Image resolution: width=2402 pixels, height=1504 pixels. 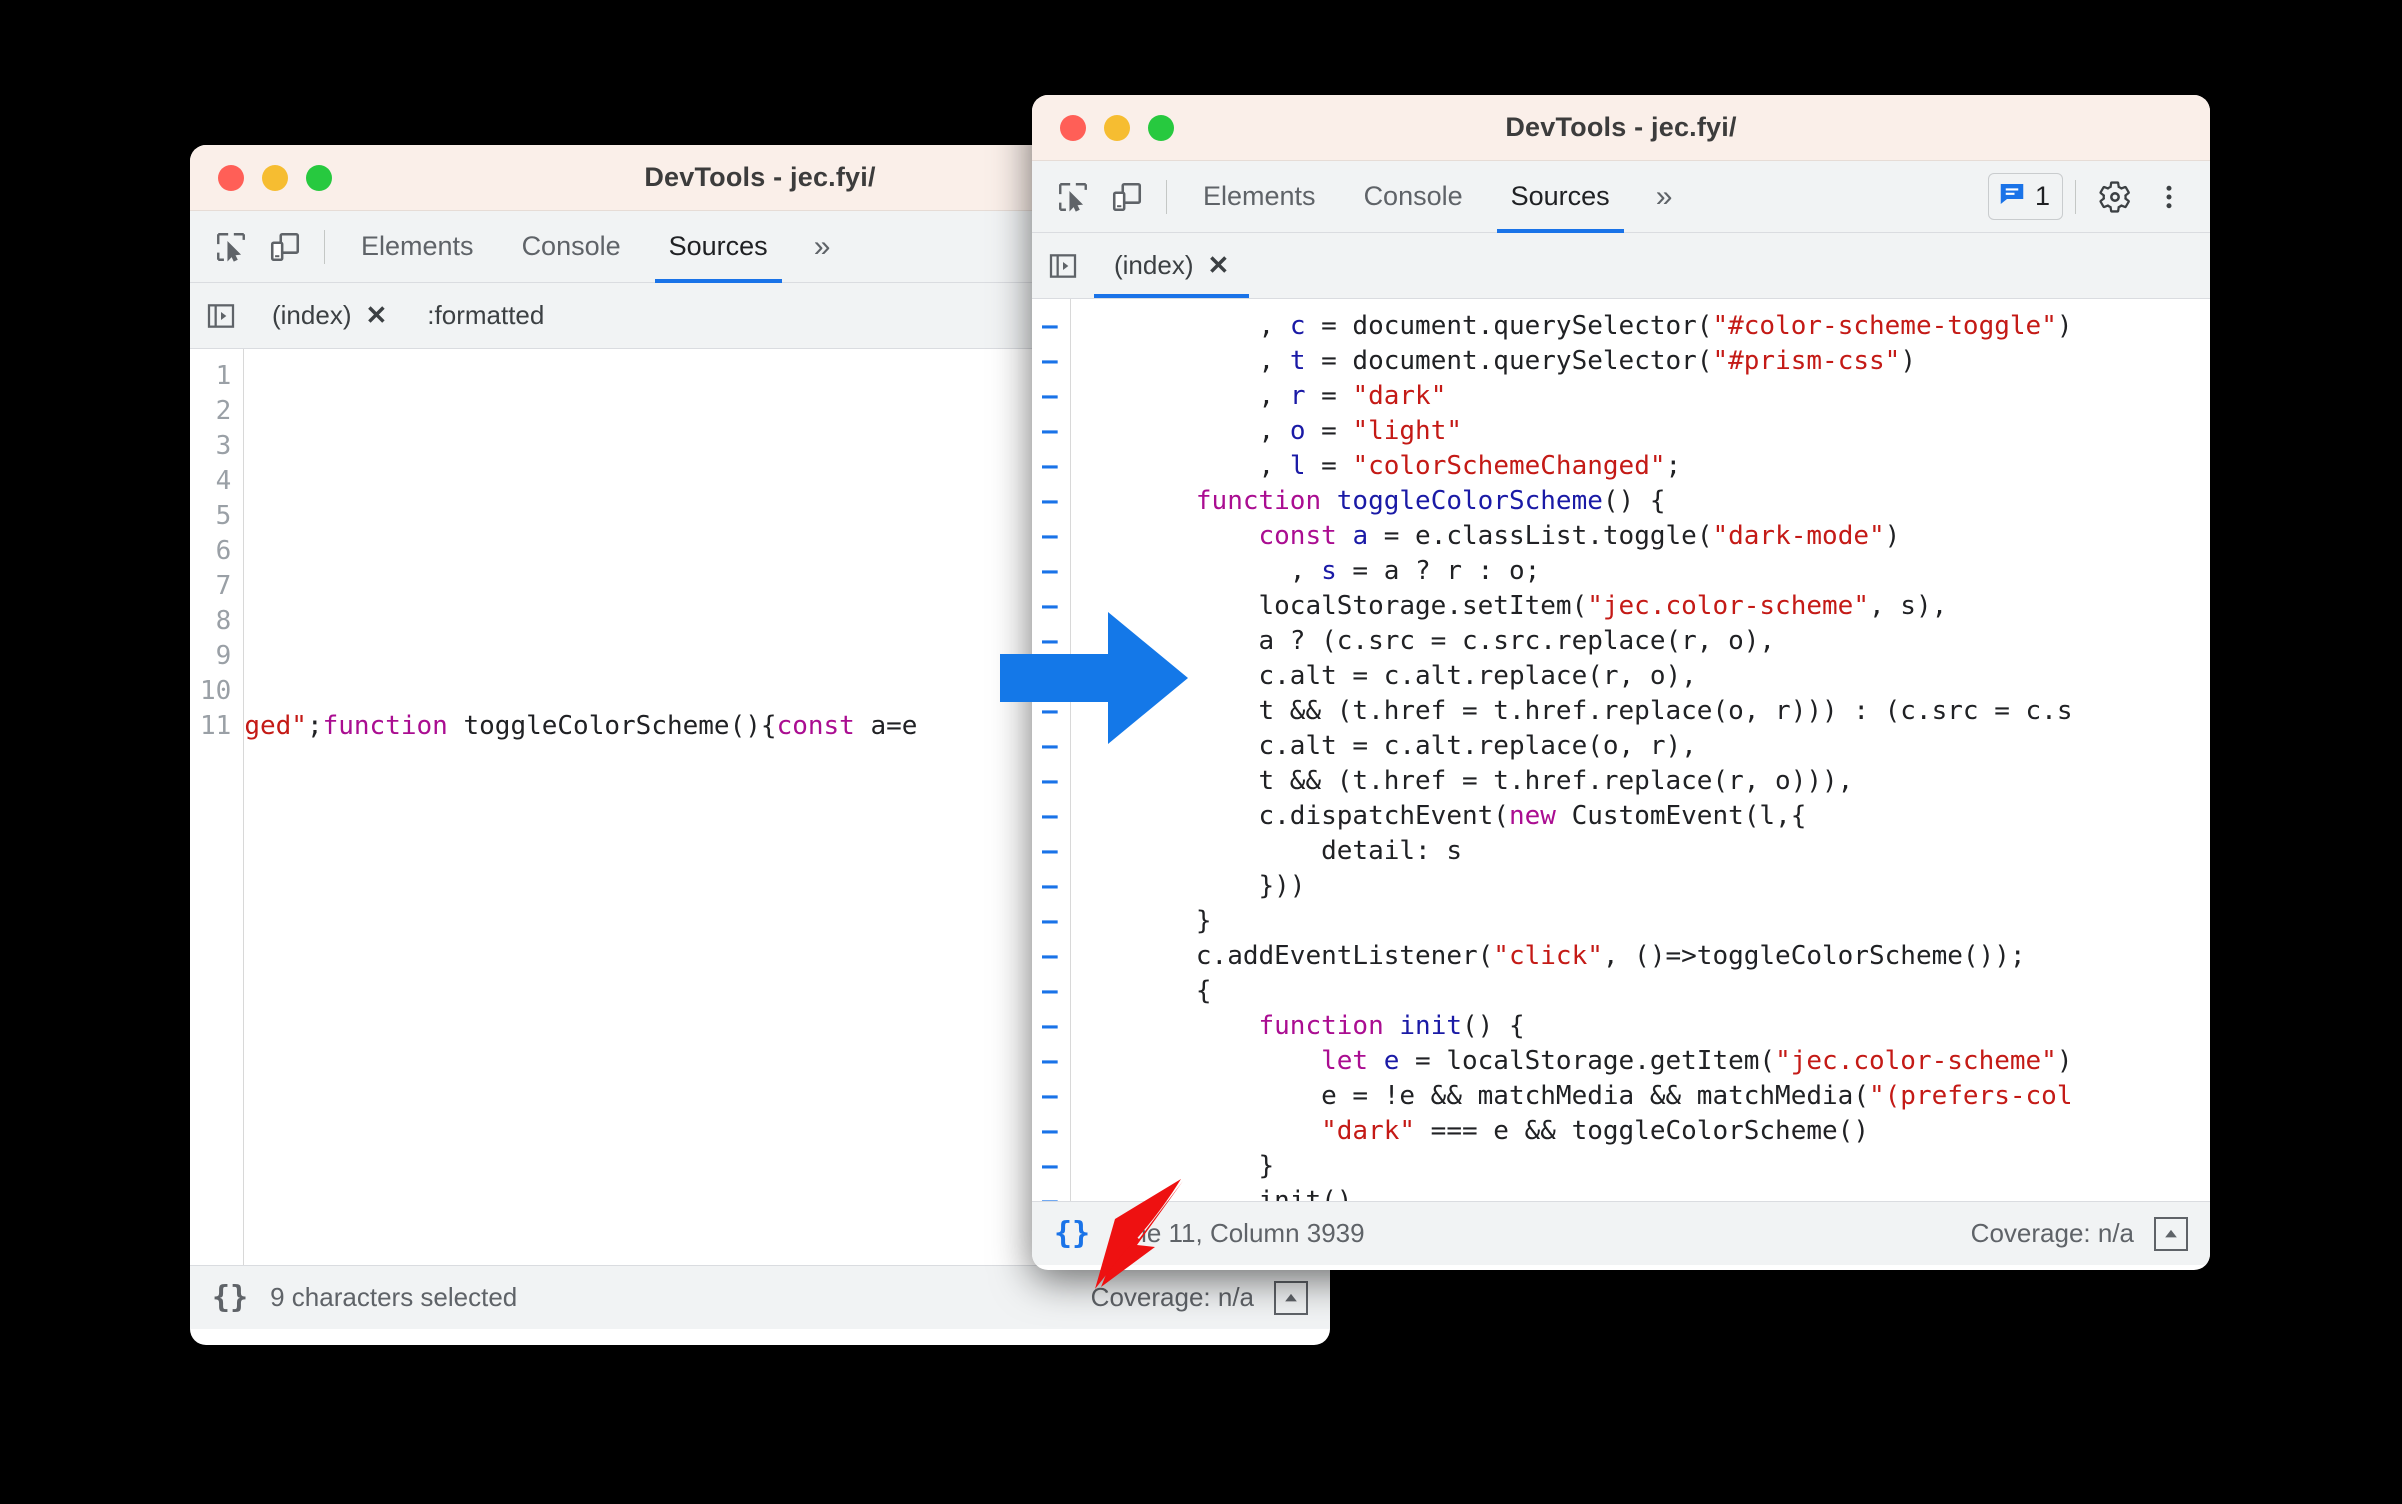 I want to click on front-toolbar-right: 1, so click(x=2091, y=197).